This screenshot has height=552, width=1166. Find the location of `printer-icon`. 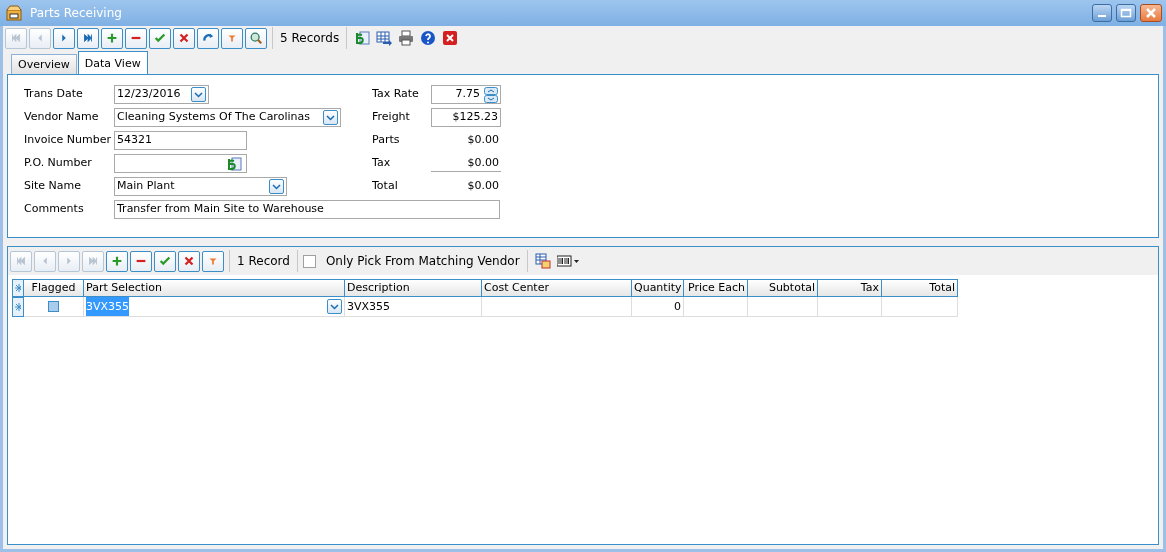

printer-icon is located at coordinates (406, 38).